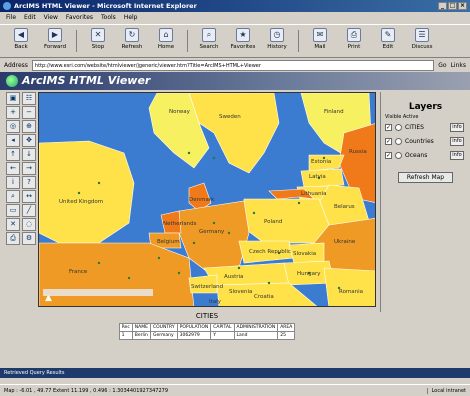 This screenshot has width=470, height=396. Describe the element at coordinates (458, 65) in the screenshot. I see `links-button: Links` at that location.